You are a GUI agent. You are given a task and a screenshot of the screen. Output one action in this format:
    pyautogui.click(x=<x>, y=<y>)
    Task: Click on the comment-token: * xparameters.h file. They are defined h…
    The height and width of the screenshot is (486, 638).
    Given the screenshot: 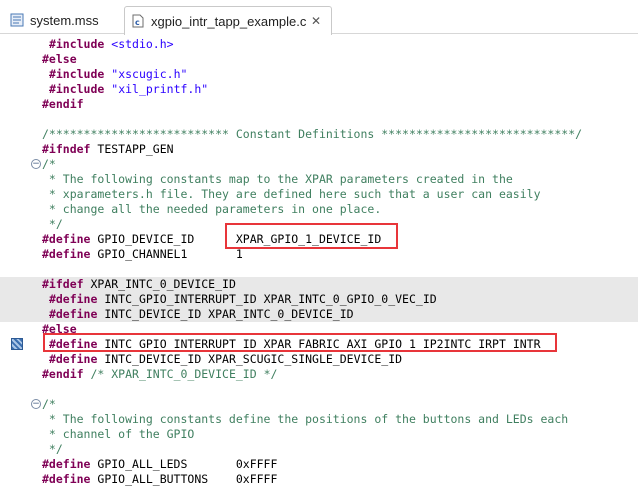 What is the action you would take?
    pyautogui.click(x=291, y=194)
    